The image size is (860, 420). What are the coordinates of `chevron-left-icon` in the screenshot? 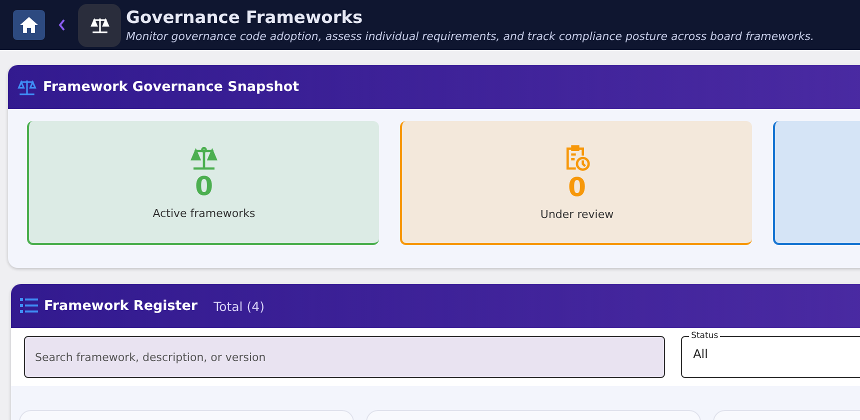 It's located at (62, 25).